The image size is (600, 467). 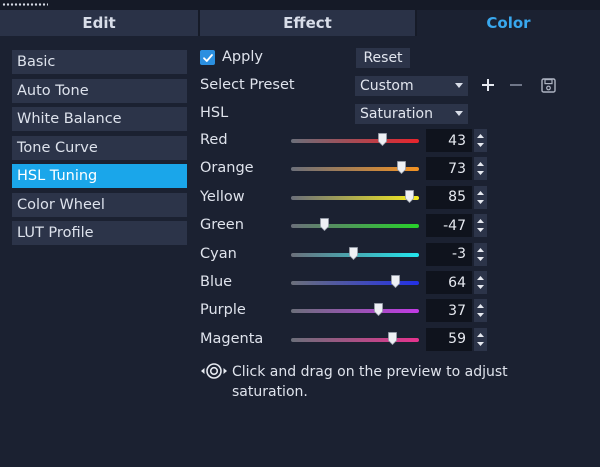 I want to click on plus-icon, so click(x=488, y=85).